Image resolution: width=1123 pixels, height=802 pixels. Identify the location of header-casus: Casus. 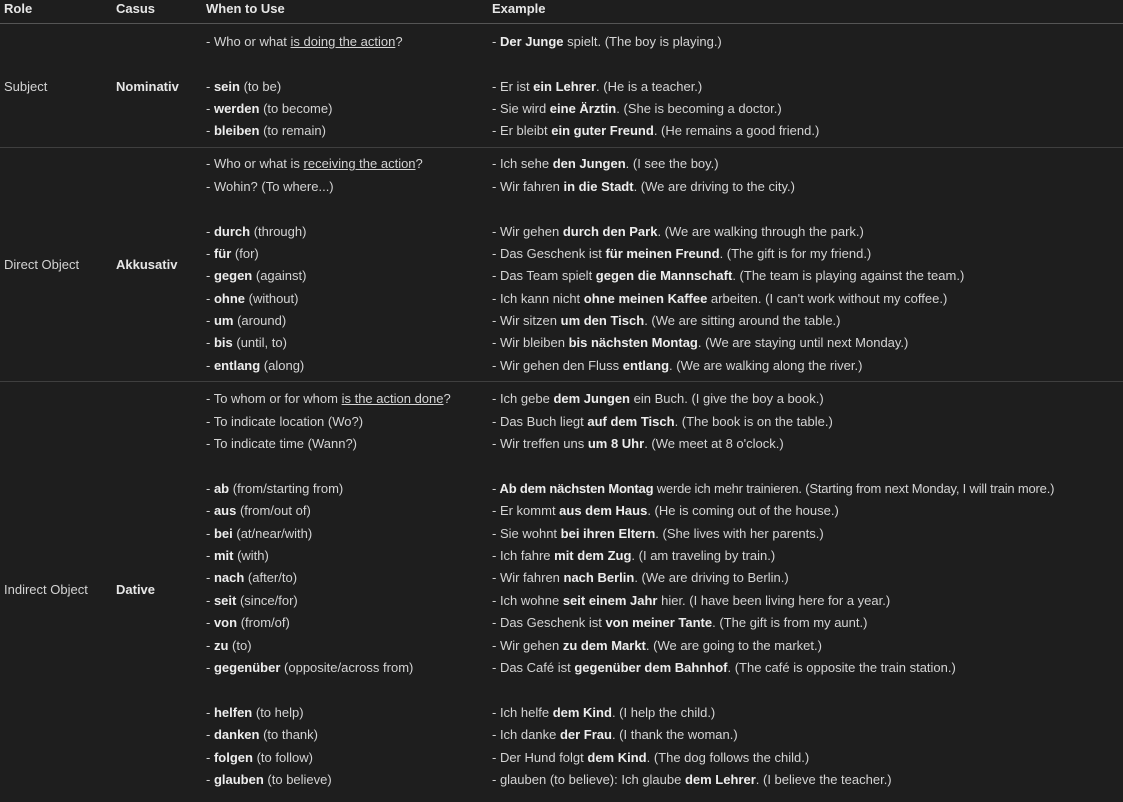
(136, 8).